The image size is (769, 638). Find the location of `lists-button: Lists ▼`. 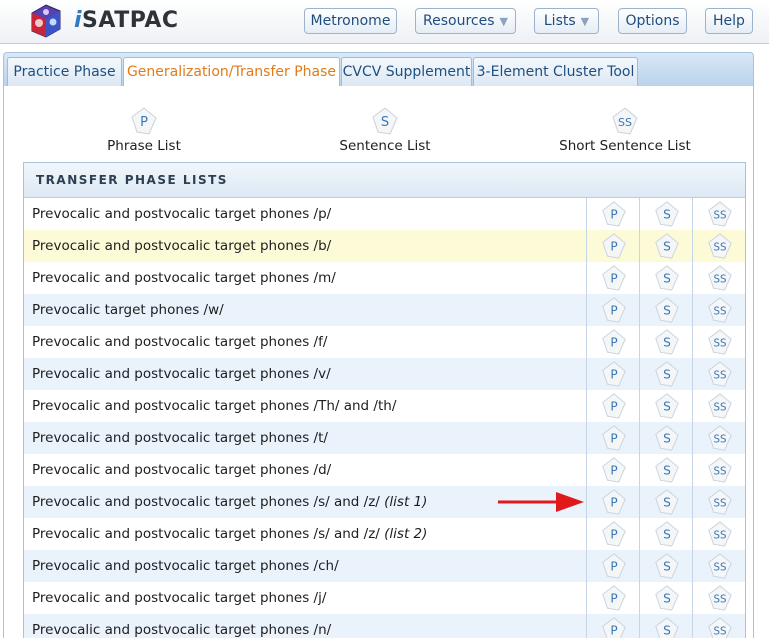

lists-button: Lists ▼ is located at coordinates (566, 21).